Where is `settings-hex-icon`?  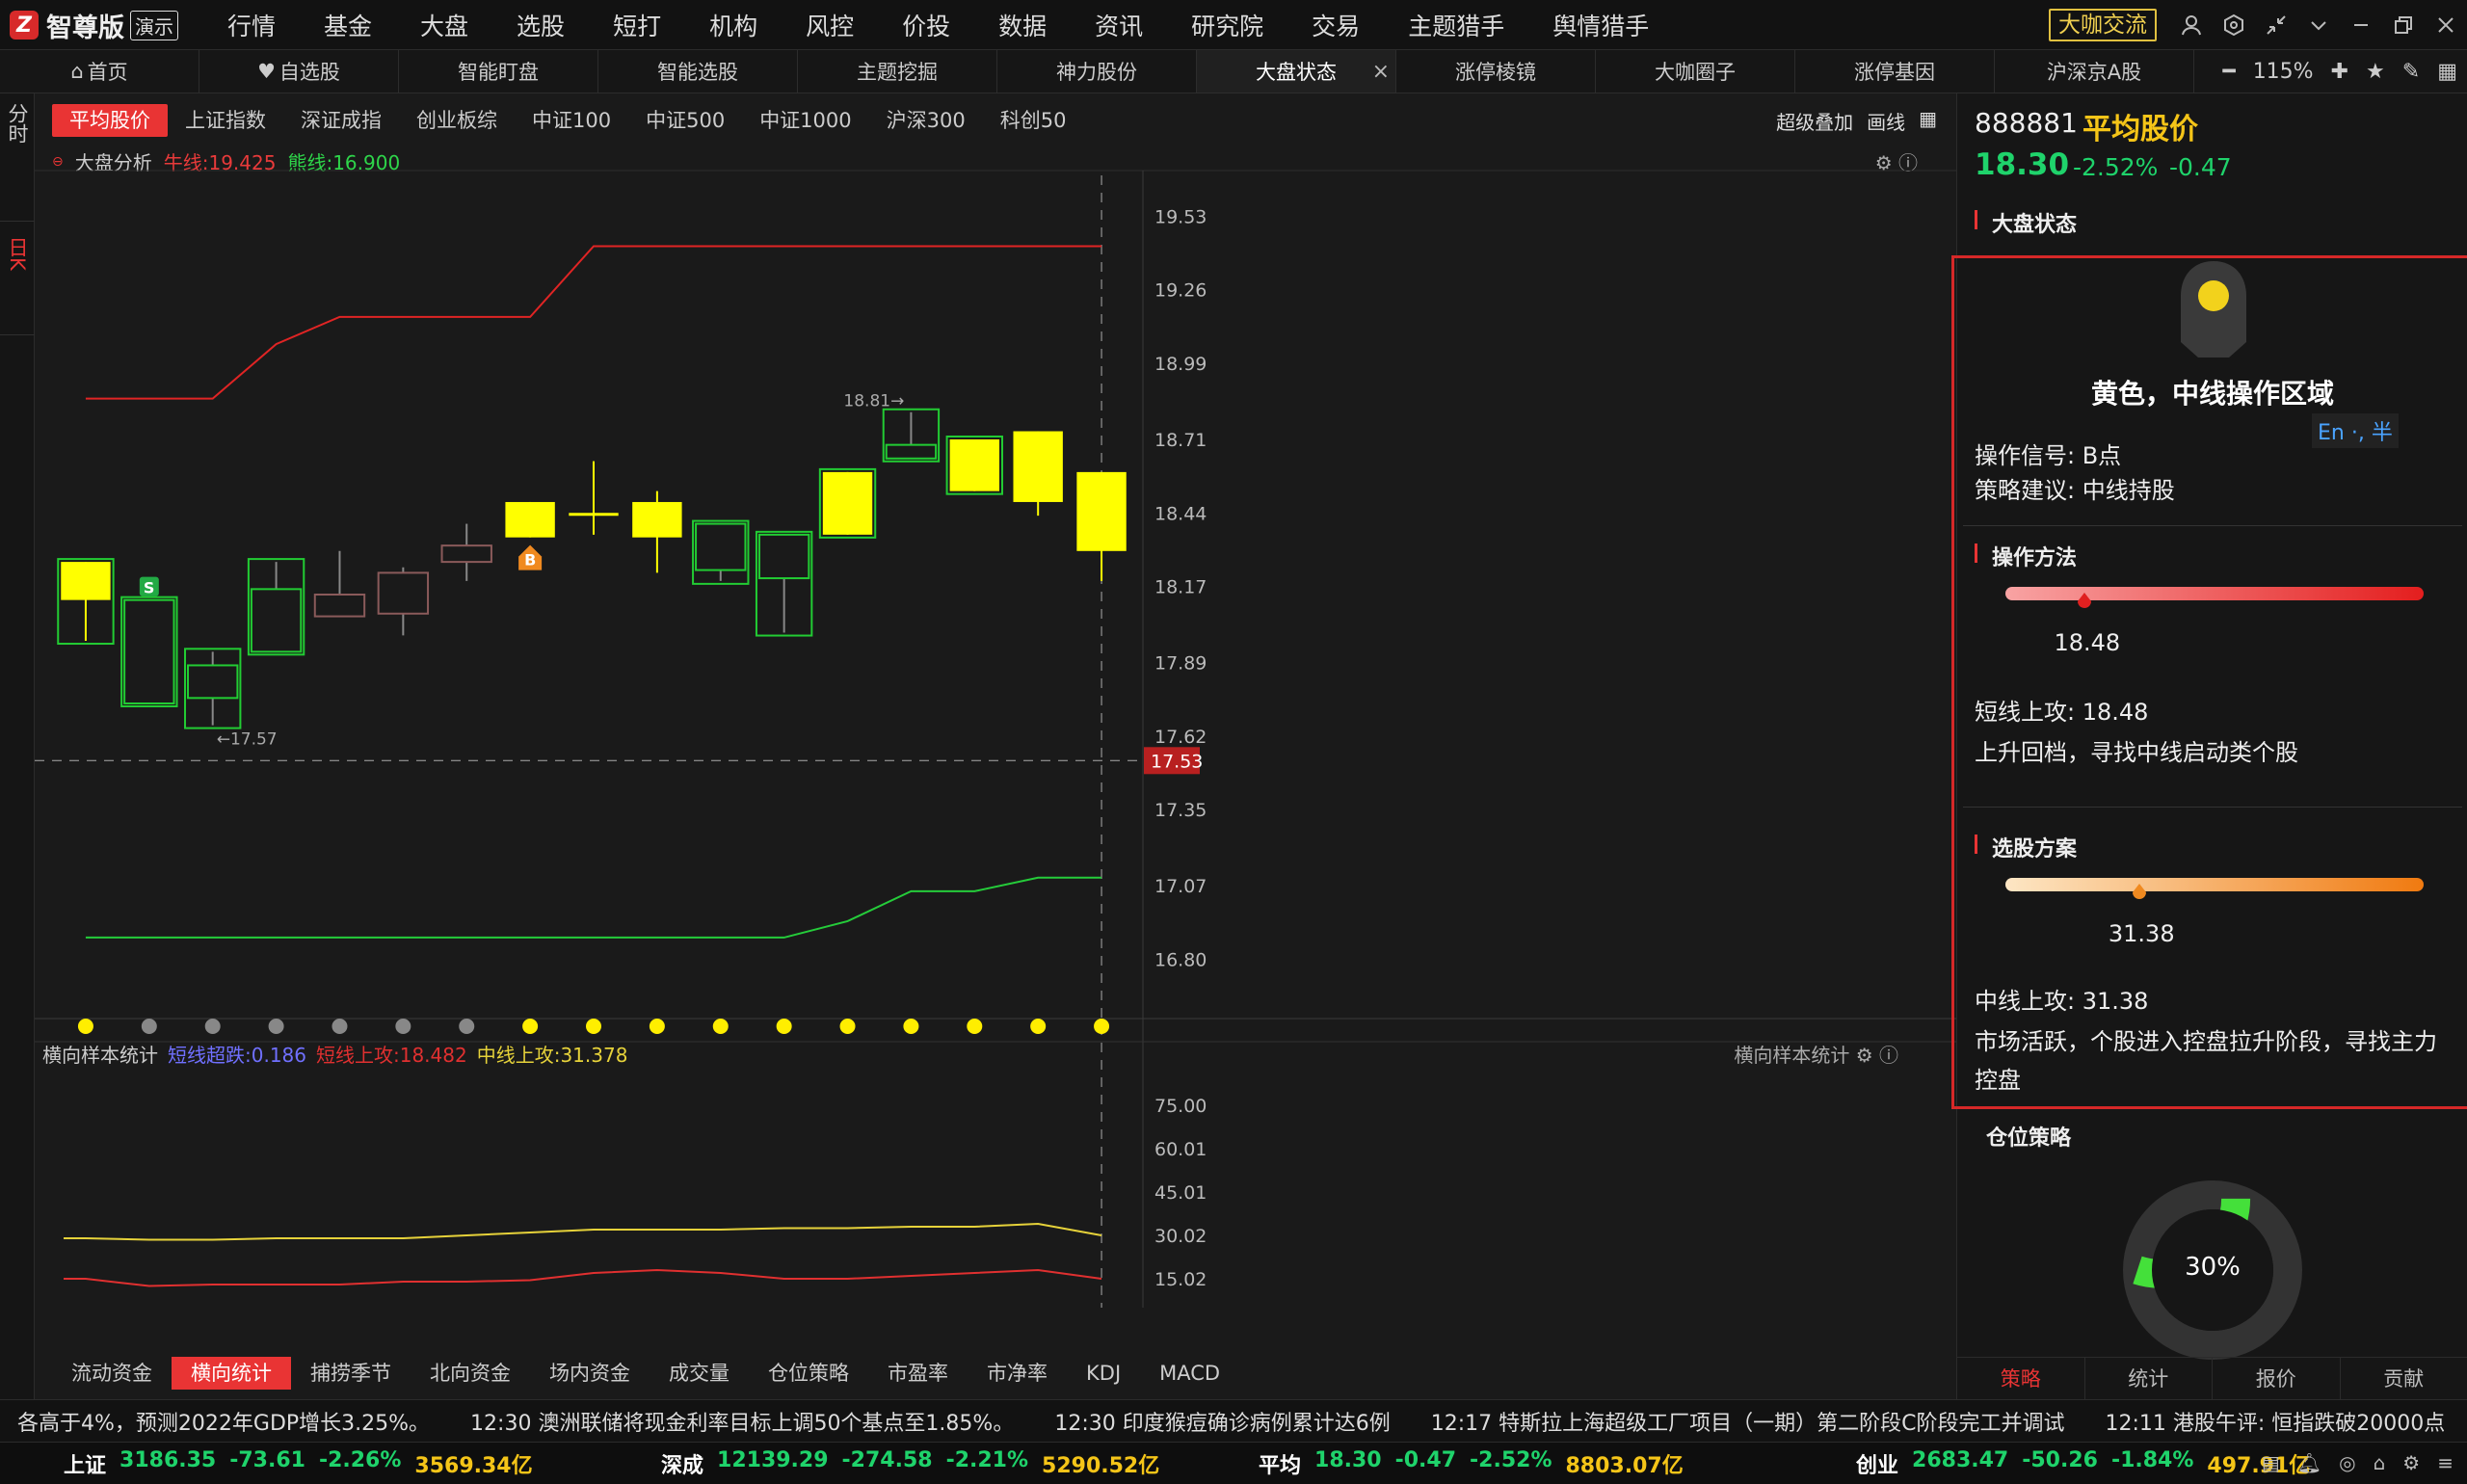 settings-hex-icon is located at coordinates (2234, 25).